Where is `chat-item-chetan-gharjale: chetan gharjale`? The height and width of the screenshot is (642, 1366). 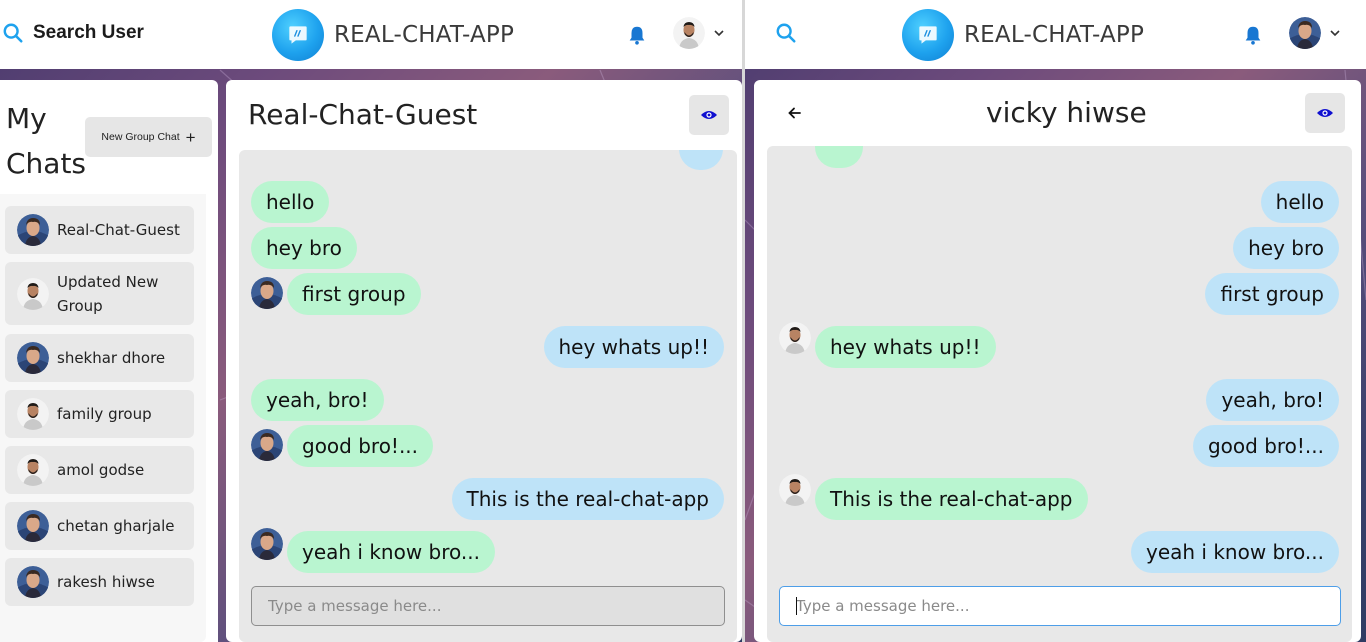
chat-item-chetan-gharjale: chetan gharjale is located at coordinates (99, 526).